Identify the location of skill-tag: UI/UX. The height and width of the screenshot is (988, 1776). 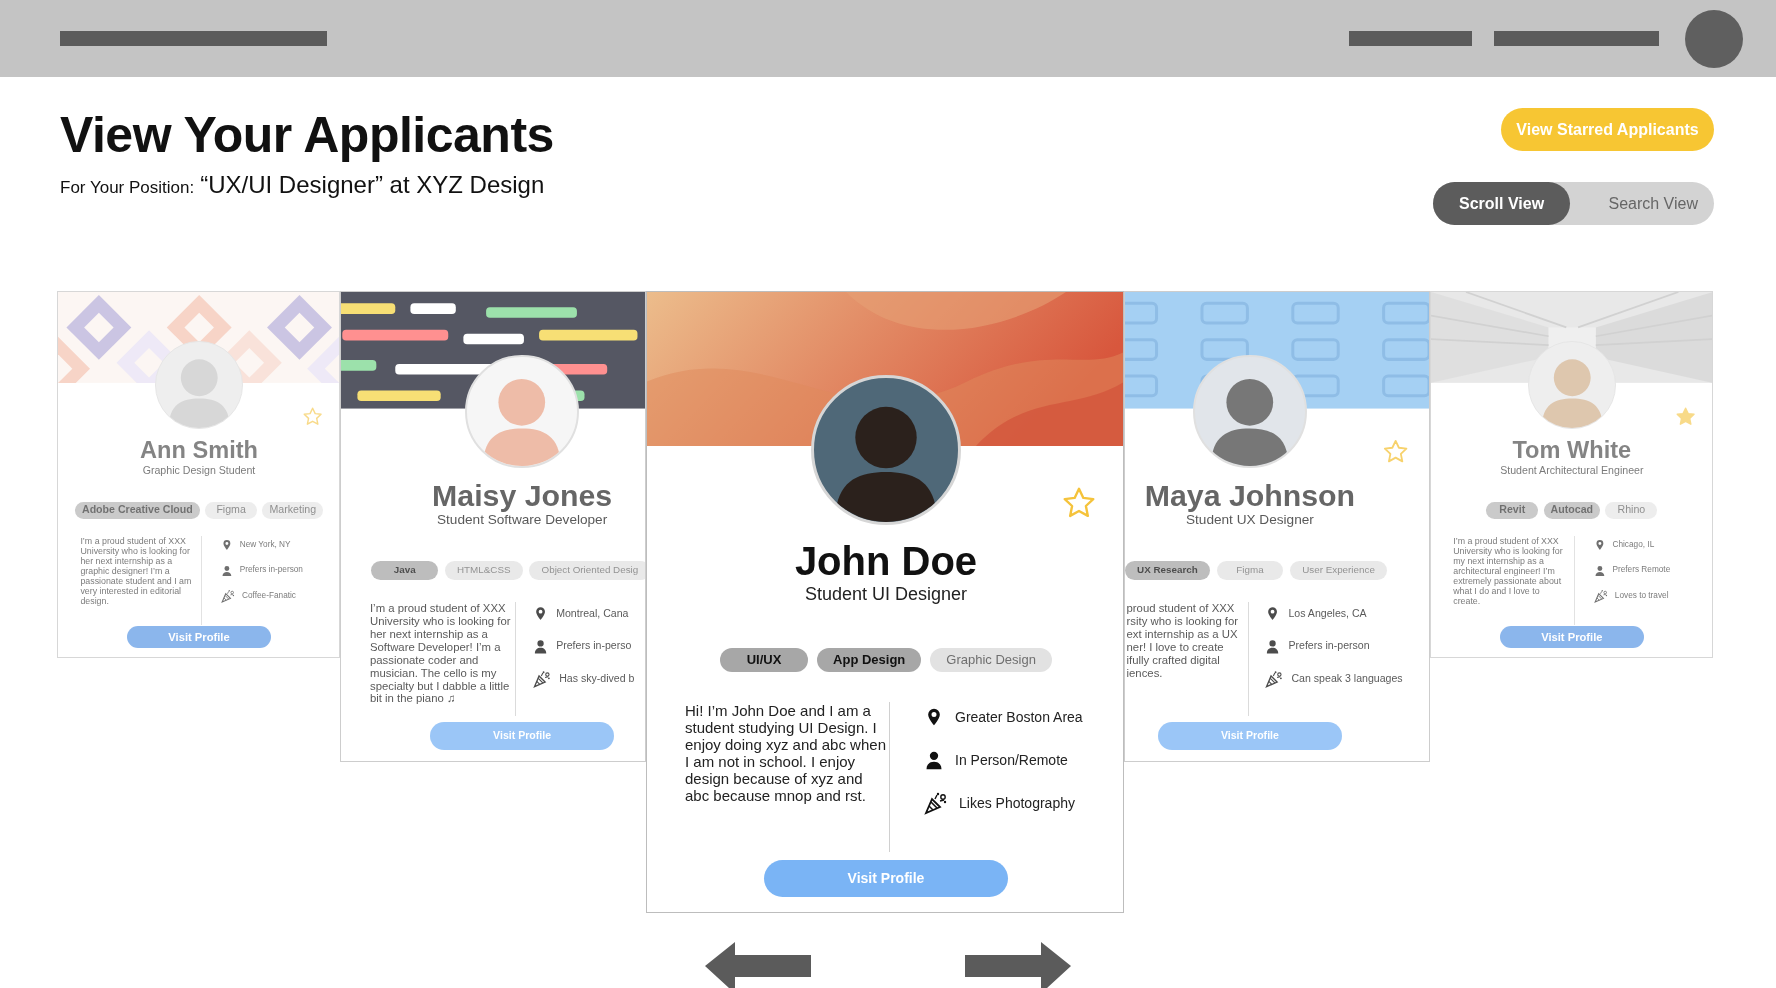
(764, 660).